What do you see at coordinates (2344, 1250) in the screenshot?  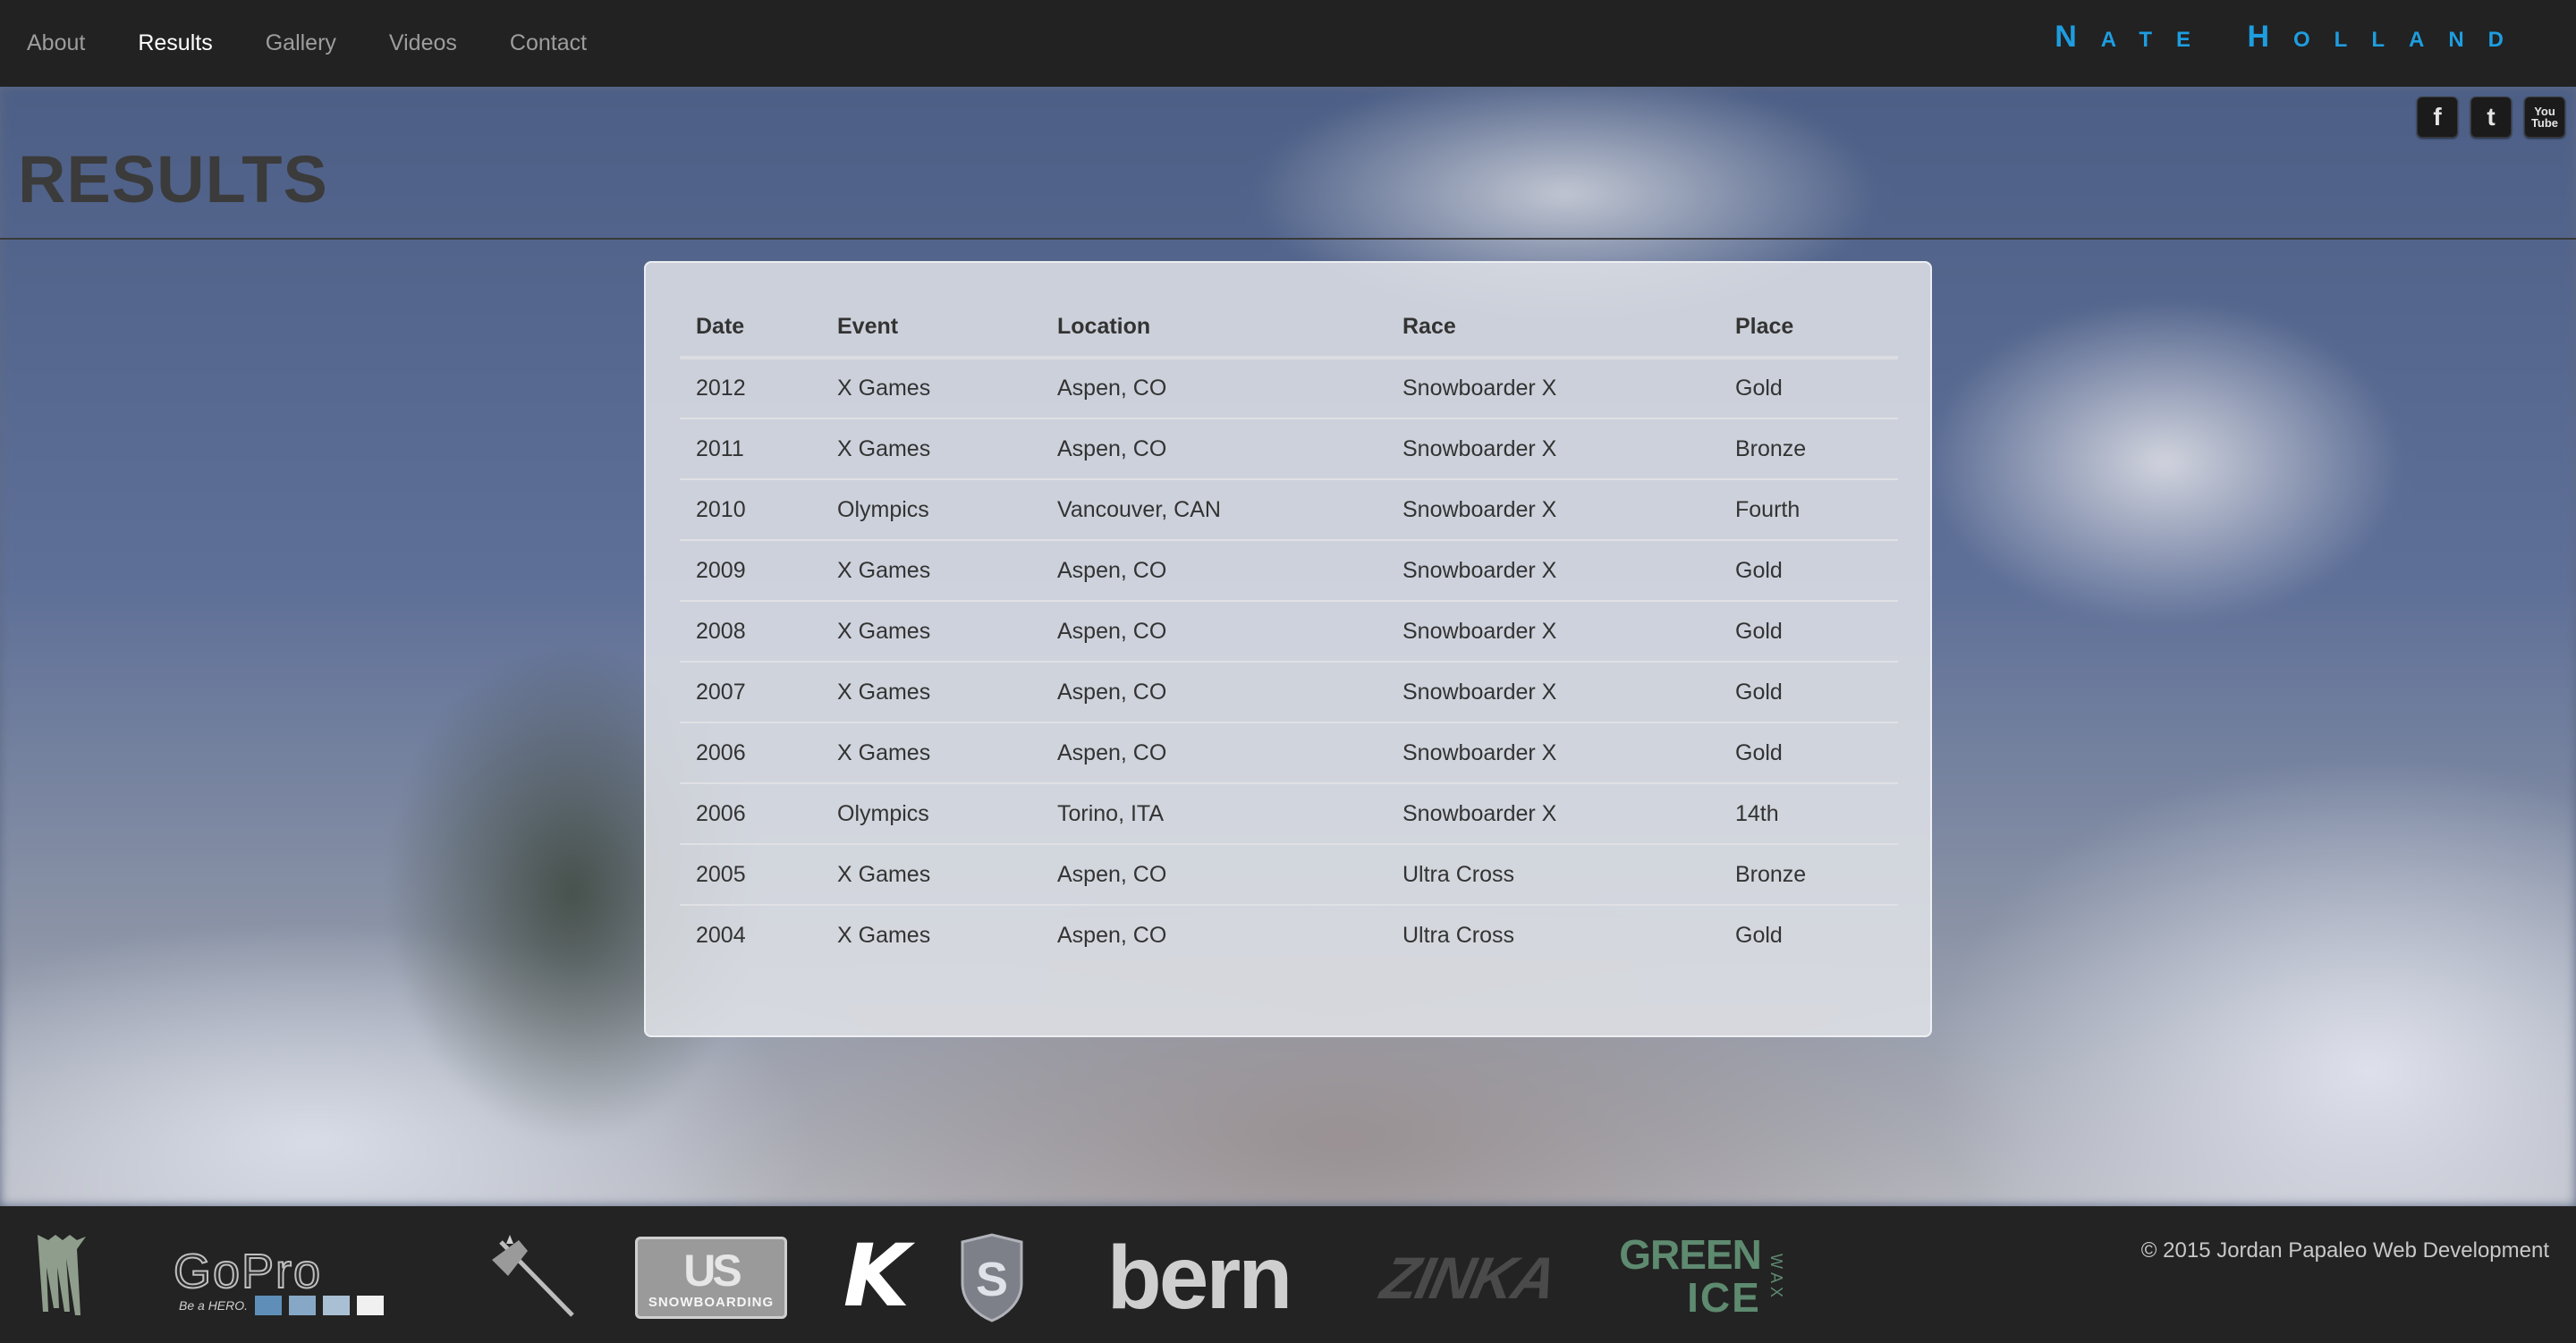 I see `copyright-text: © 2015 Jordan Papaleo Web Development` at bounding box center [2344, 1250].